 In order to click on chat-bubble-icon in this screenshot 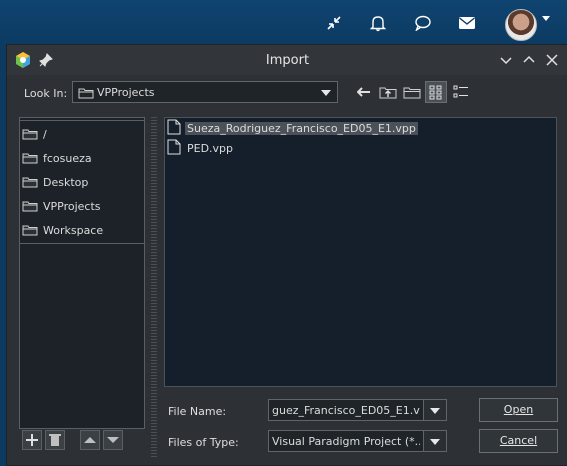, I will do `click(423, 23)`.